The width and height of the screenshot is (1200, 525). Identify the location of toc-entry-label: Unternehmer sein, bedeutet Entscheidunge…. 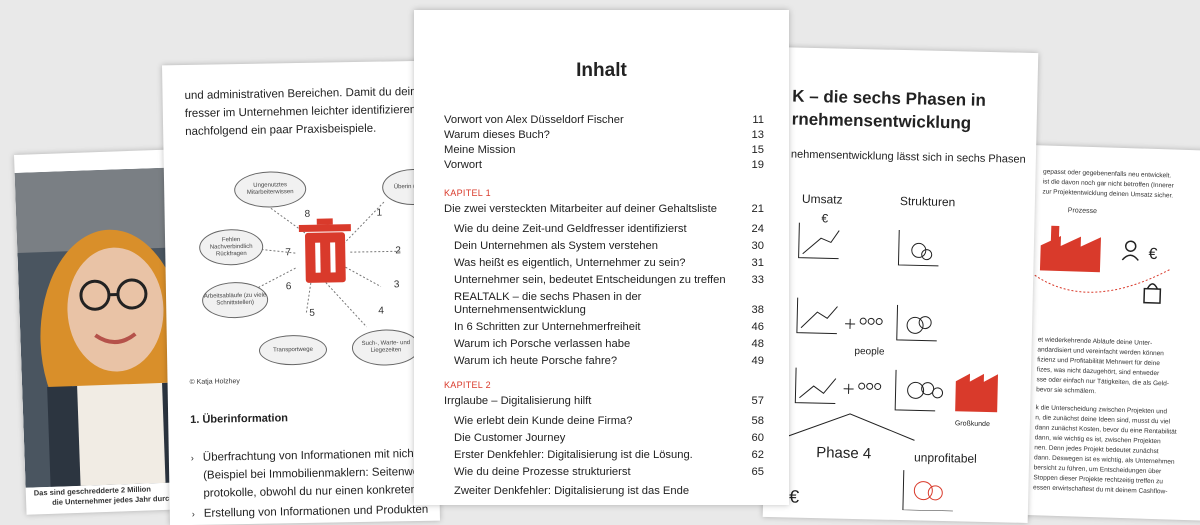
(590, 280).